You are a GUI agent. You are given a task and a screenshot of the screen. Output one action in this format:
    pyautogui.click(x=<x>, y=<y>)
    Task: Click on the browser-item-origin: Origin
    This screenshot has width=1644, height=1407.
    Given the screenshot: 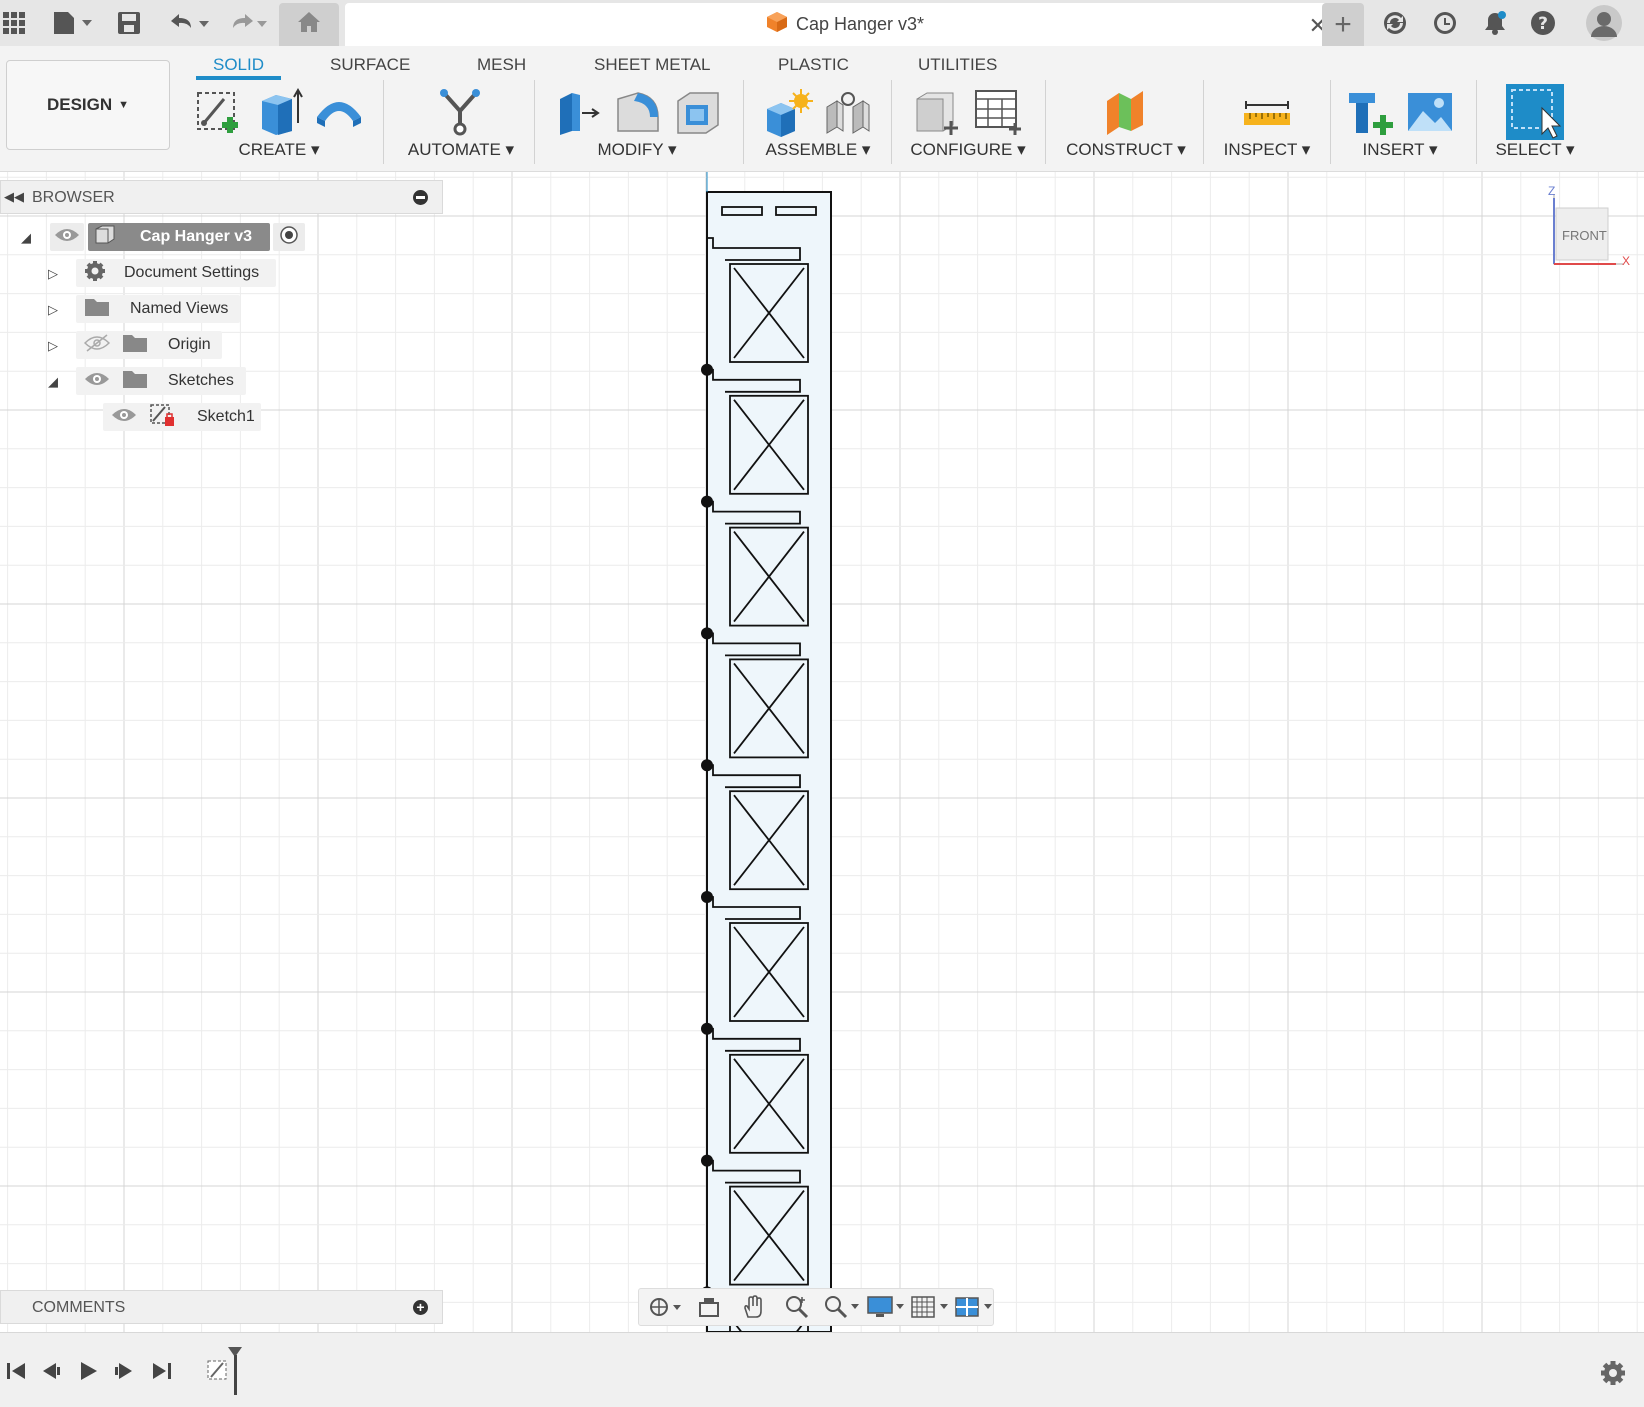 What is the action you would take?
    pyautogui.click(x=149, y=345)
    